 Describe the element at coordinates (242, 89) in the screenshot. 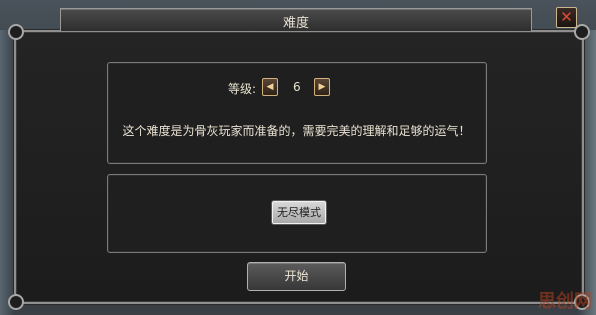

I see `level-label: 等级:` at that location.